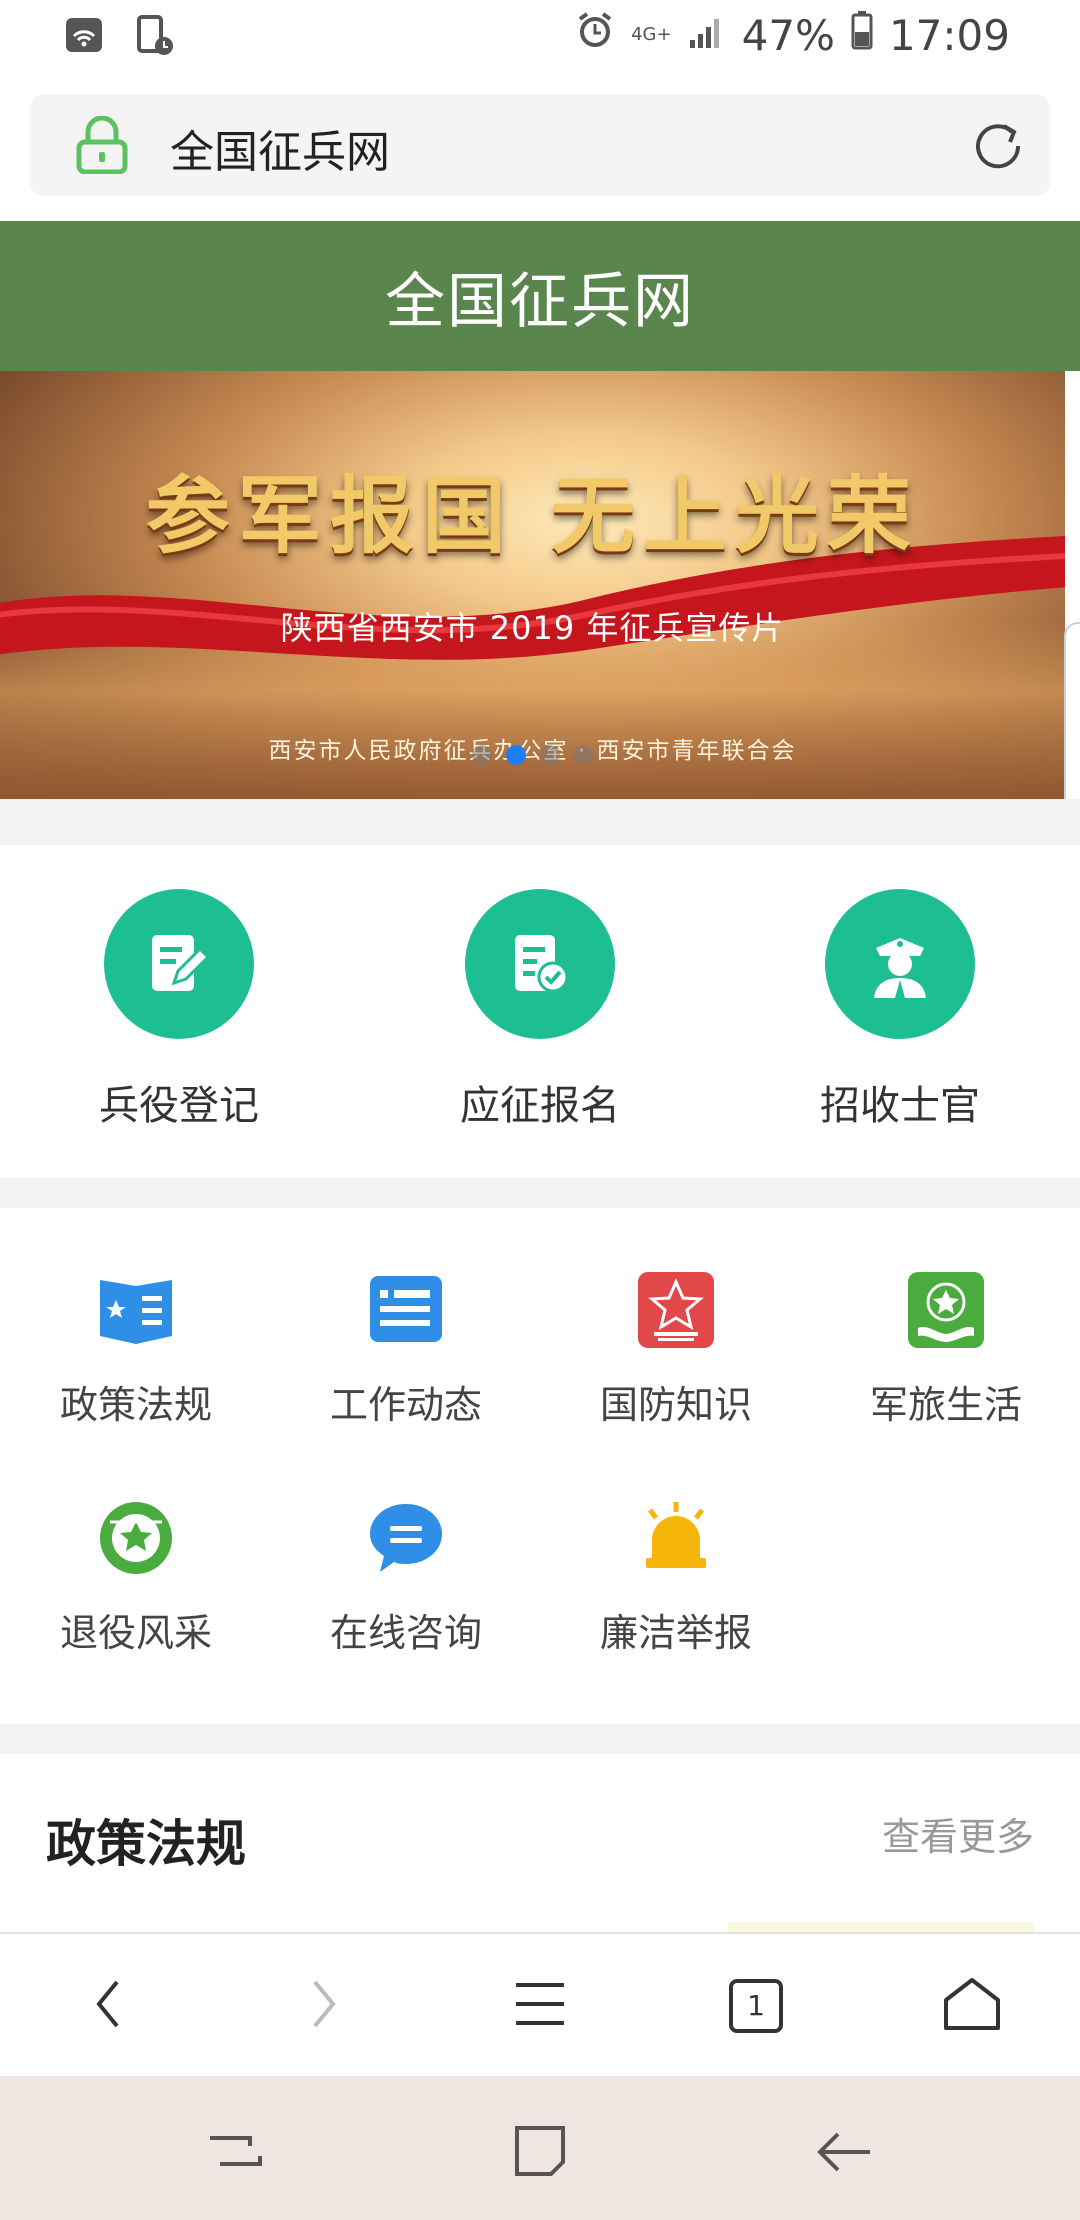 The image size is (1080, 2220). What do you see at coordinates (280, 148) in the screenshot?
I see `url-text: 全国征兵网` at bounding box center [280, 148].